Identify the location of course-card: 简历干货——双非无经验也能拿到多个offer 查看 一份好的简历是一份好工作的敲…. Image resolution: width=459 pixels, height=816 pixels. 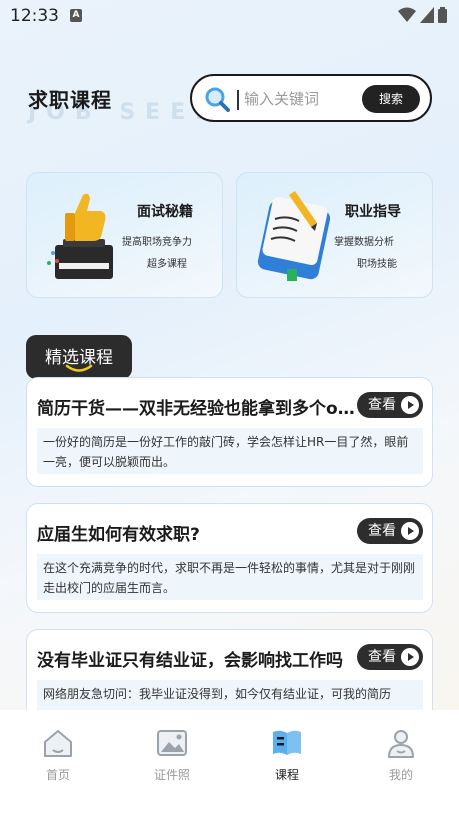
(229, 432).